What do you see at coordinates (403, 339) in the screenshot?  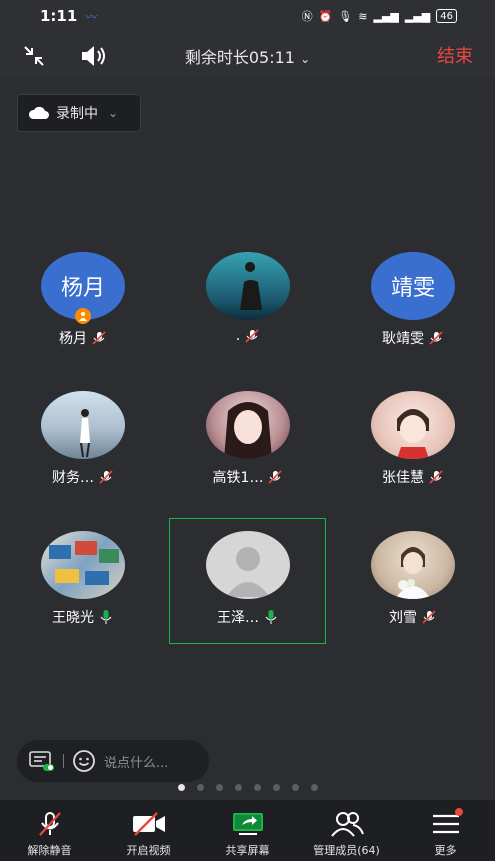 I see `member-name: 耿靖雯` at bounding box center [403, 339].